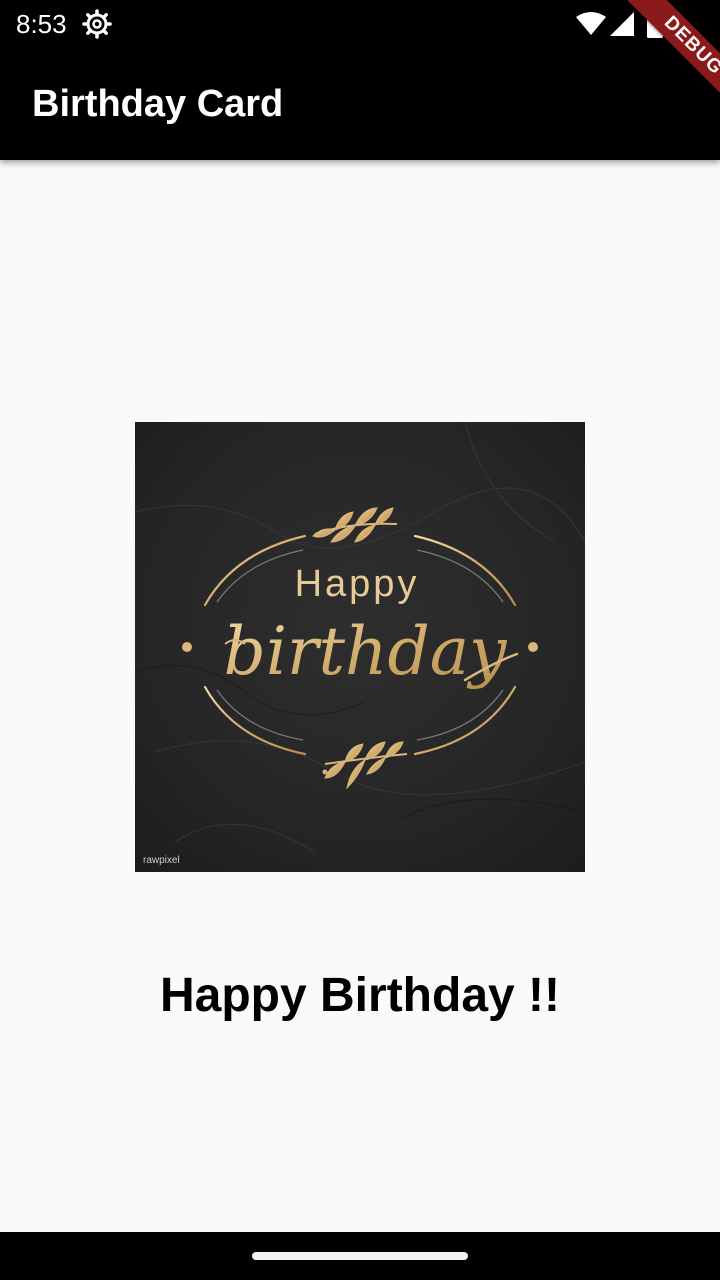  I want to click on app-title: Birthday Card, so click(158, 104).